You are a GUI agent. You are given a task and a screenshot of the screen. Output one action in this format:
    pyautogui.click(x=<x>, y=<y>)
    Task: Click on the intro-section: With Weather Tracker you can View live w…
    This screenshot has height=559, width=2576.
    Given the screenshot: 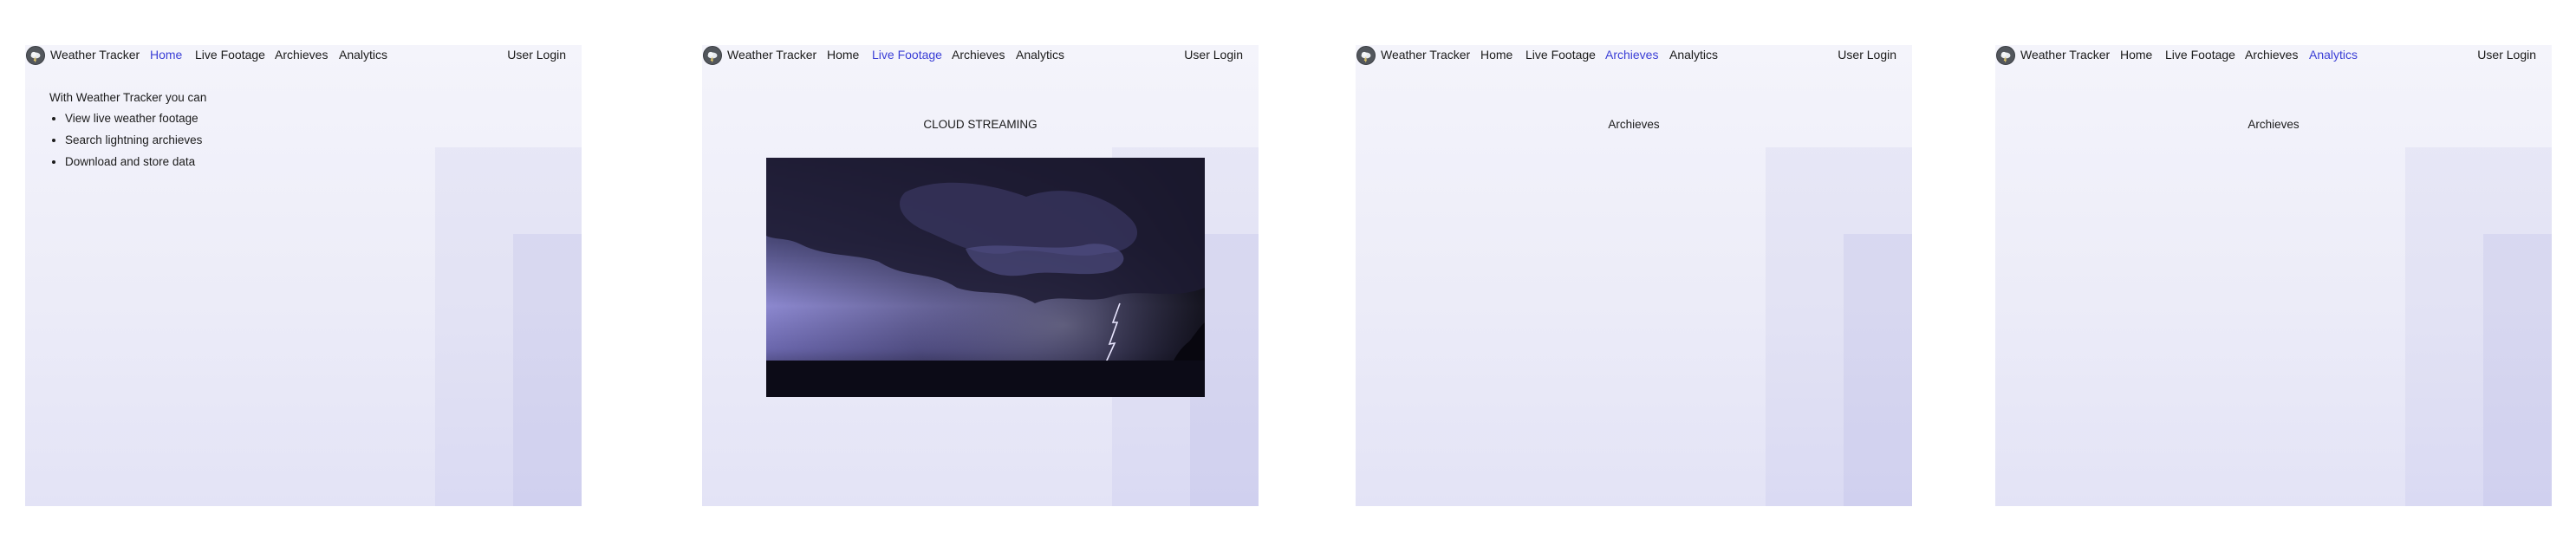 What is the action you would take?
    pyautogui.click(x=127, y=133)
    